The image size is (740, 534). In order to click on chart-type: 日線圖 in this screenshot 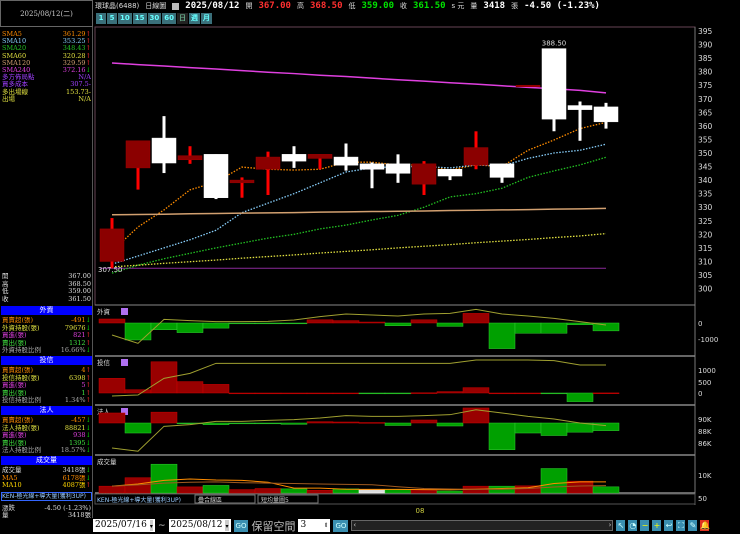, I will do `click(156, 6)`.